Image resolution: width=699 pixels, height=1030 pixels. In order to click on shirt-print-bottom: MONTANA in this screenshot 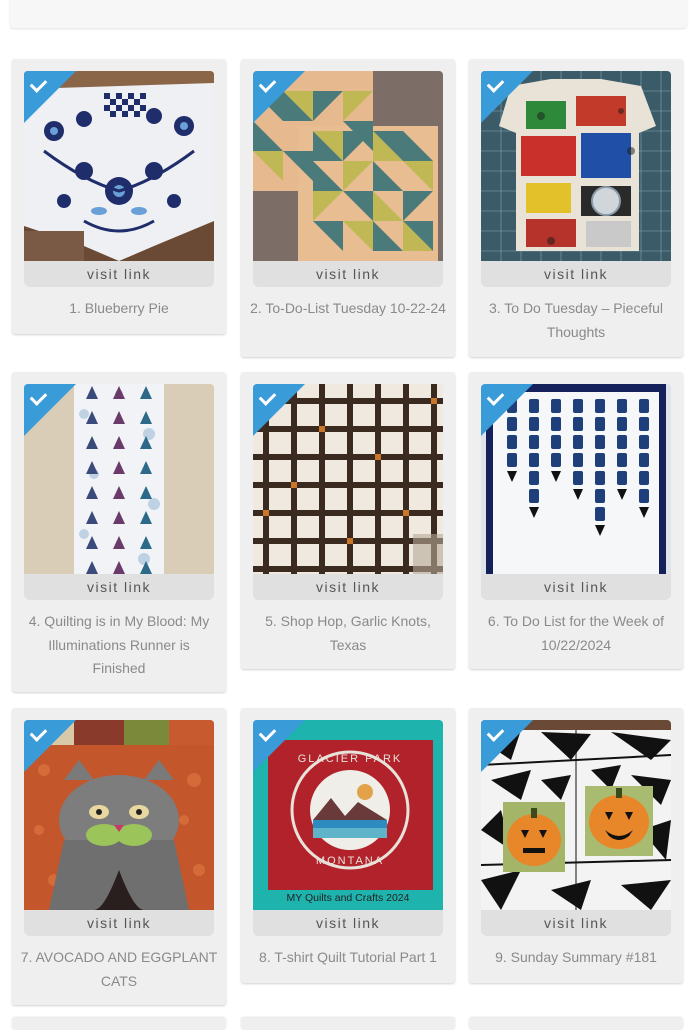, I will do `click(350, 861)`.